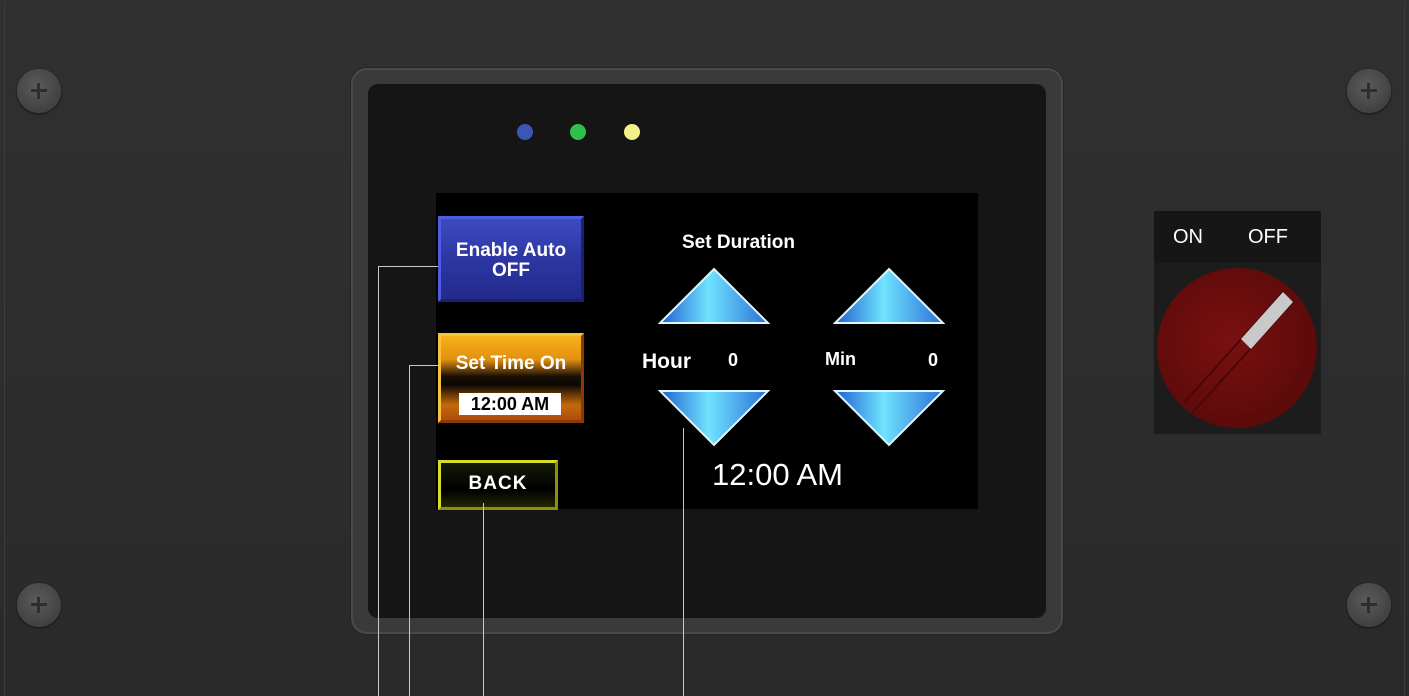 The width and height of the screenshot is (1409, 696). Describe the element at coordinates (714, 296) in the screenshot. I see `hour-up-arrow-icon` at that location.